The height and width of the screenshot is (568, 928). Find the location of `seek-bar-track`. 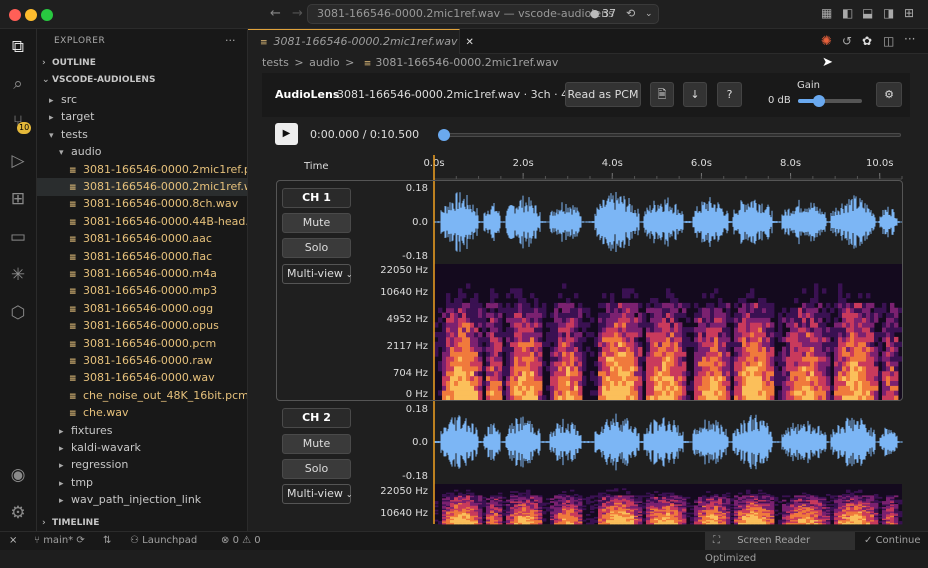

seek-bar-track is located at coordinates (670, 135).